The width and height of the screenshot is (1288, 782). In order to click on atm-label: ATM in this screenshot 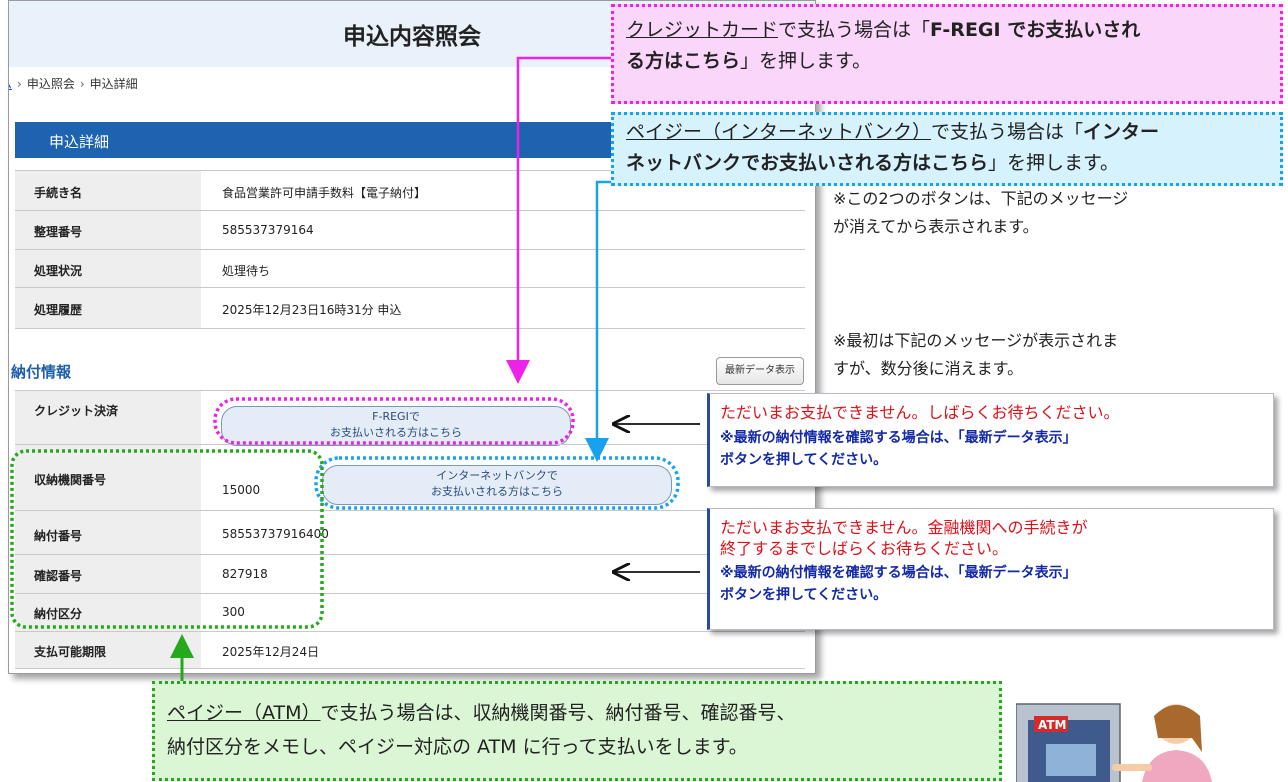, I will do `click(1052, 725)`.